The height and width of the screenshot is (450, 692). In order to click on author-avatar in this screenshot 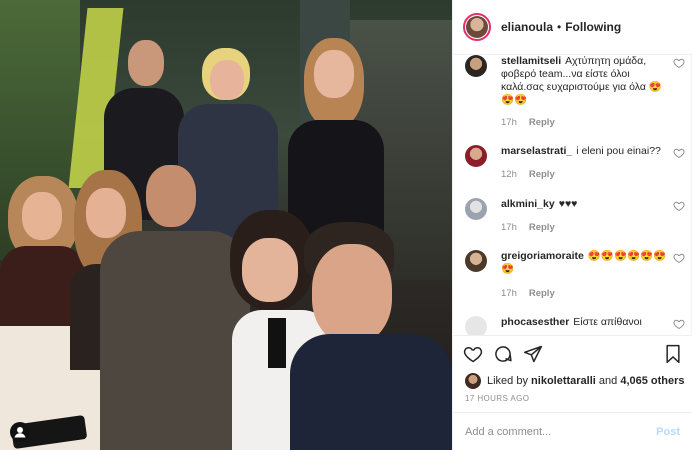, I will do `click(477, 27)`.